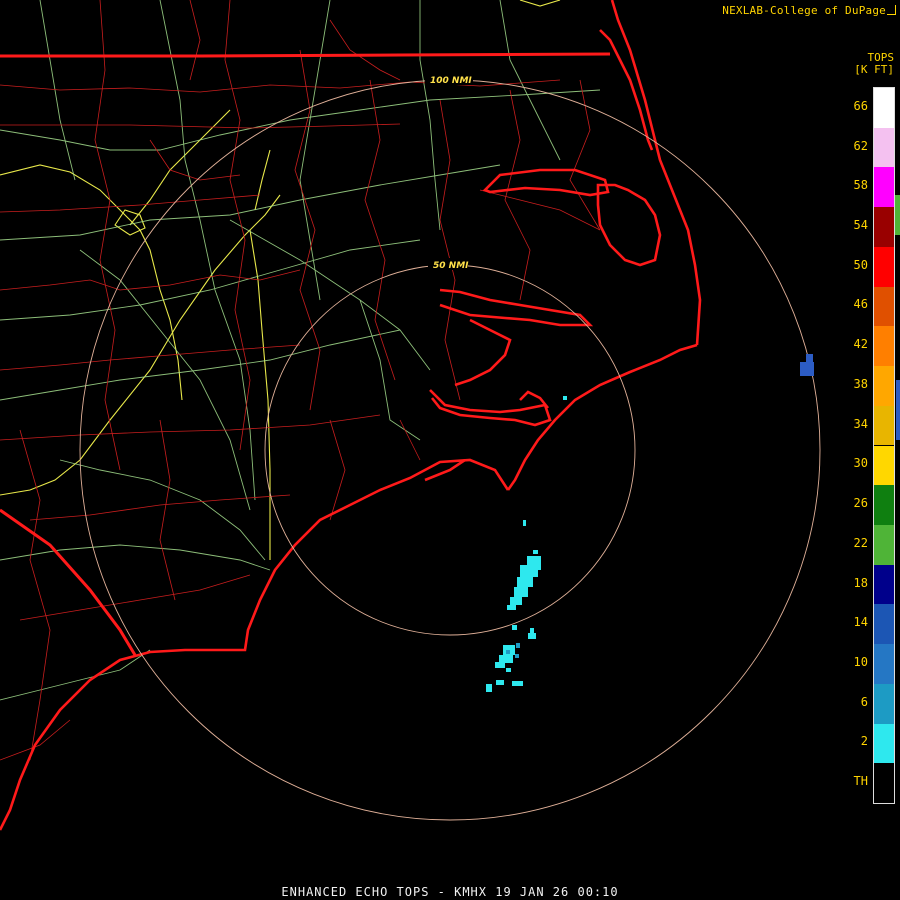 The image size is (900, 900). What do you see at coordinates (860, 781) in the screenshot?
I see `legend-label: TH` at bounding box center [860, 781].